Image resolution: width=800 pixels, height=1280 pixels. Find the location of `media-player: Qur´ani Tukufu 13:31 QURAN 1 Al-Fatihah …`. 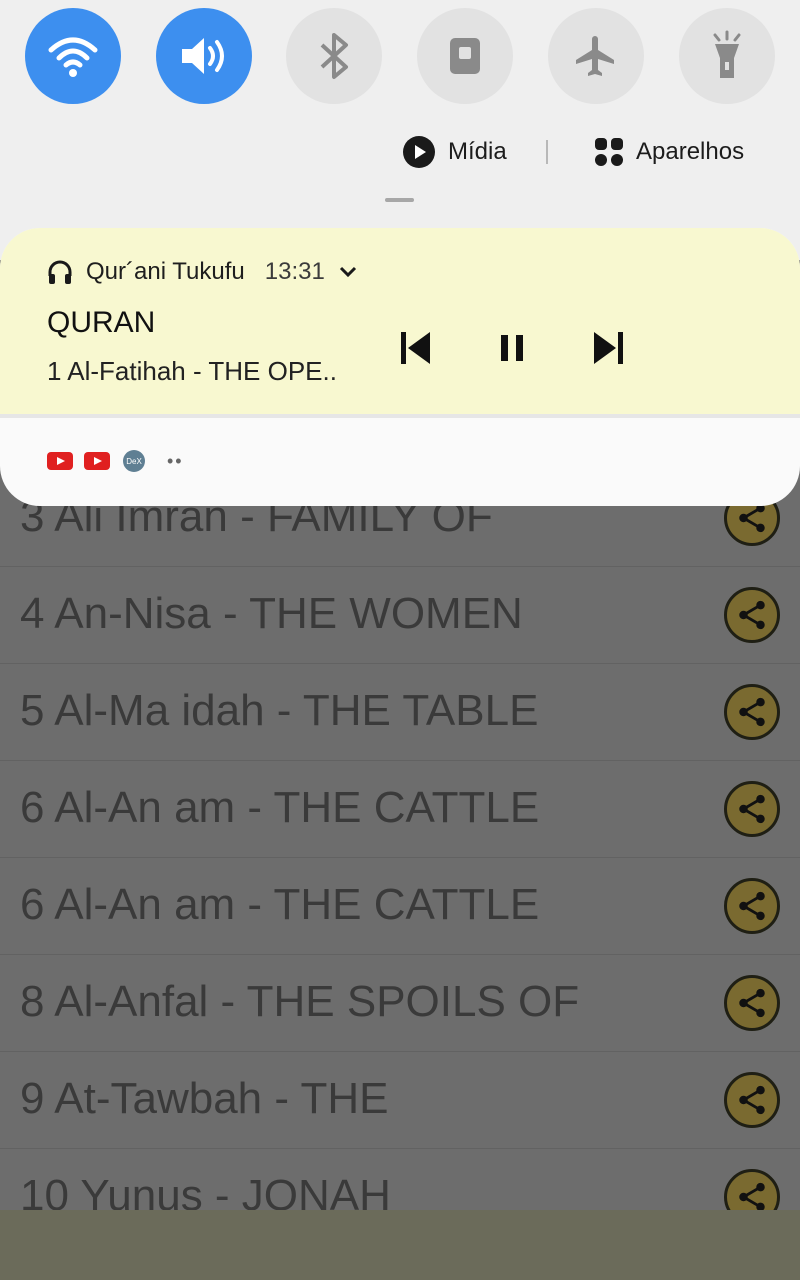

media-player: Qur´ani Tukufu 13:31 QURAN 1 Al-Fatihah … is located at coordinates (400, 321).